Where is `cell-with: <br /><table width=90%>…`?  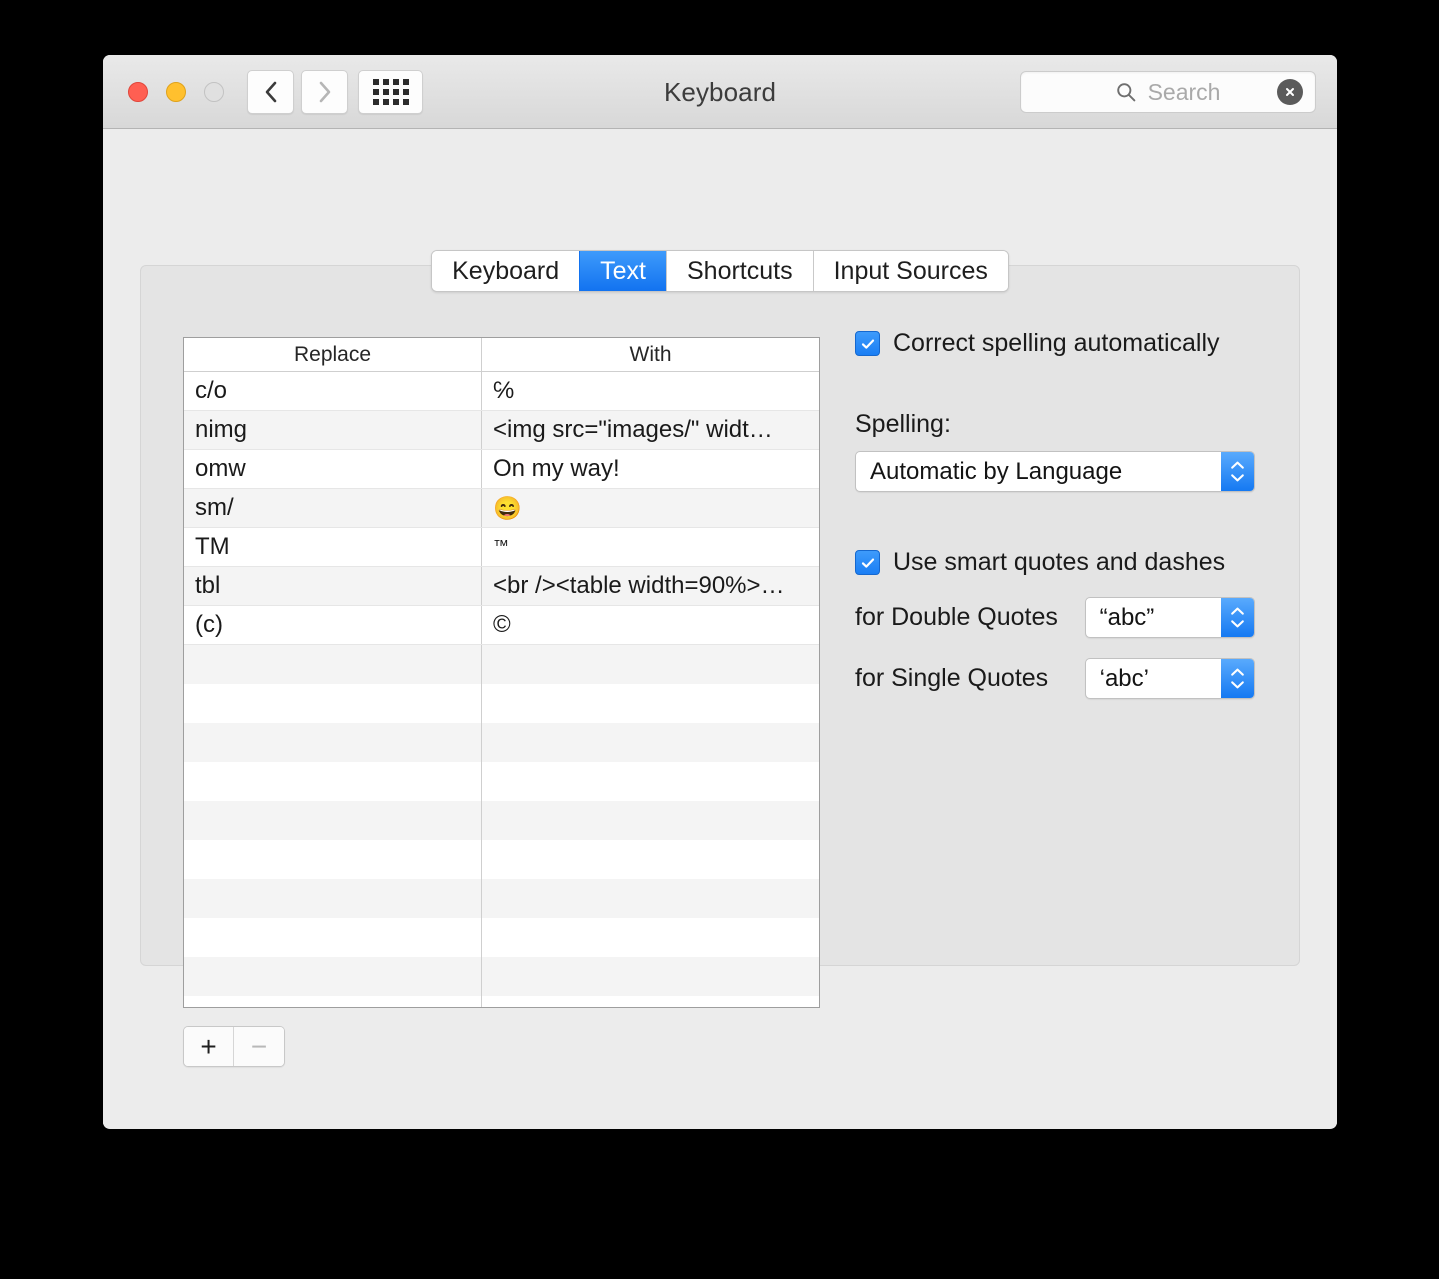 cell-with: <br /><table width=90%>… is located at coordinates (650, 586).